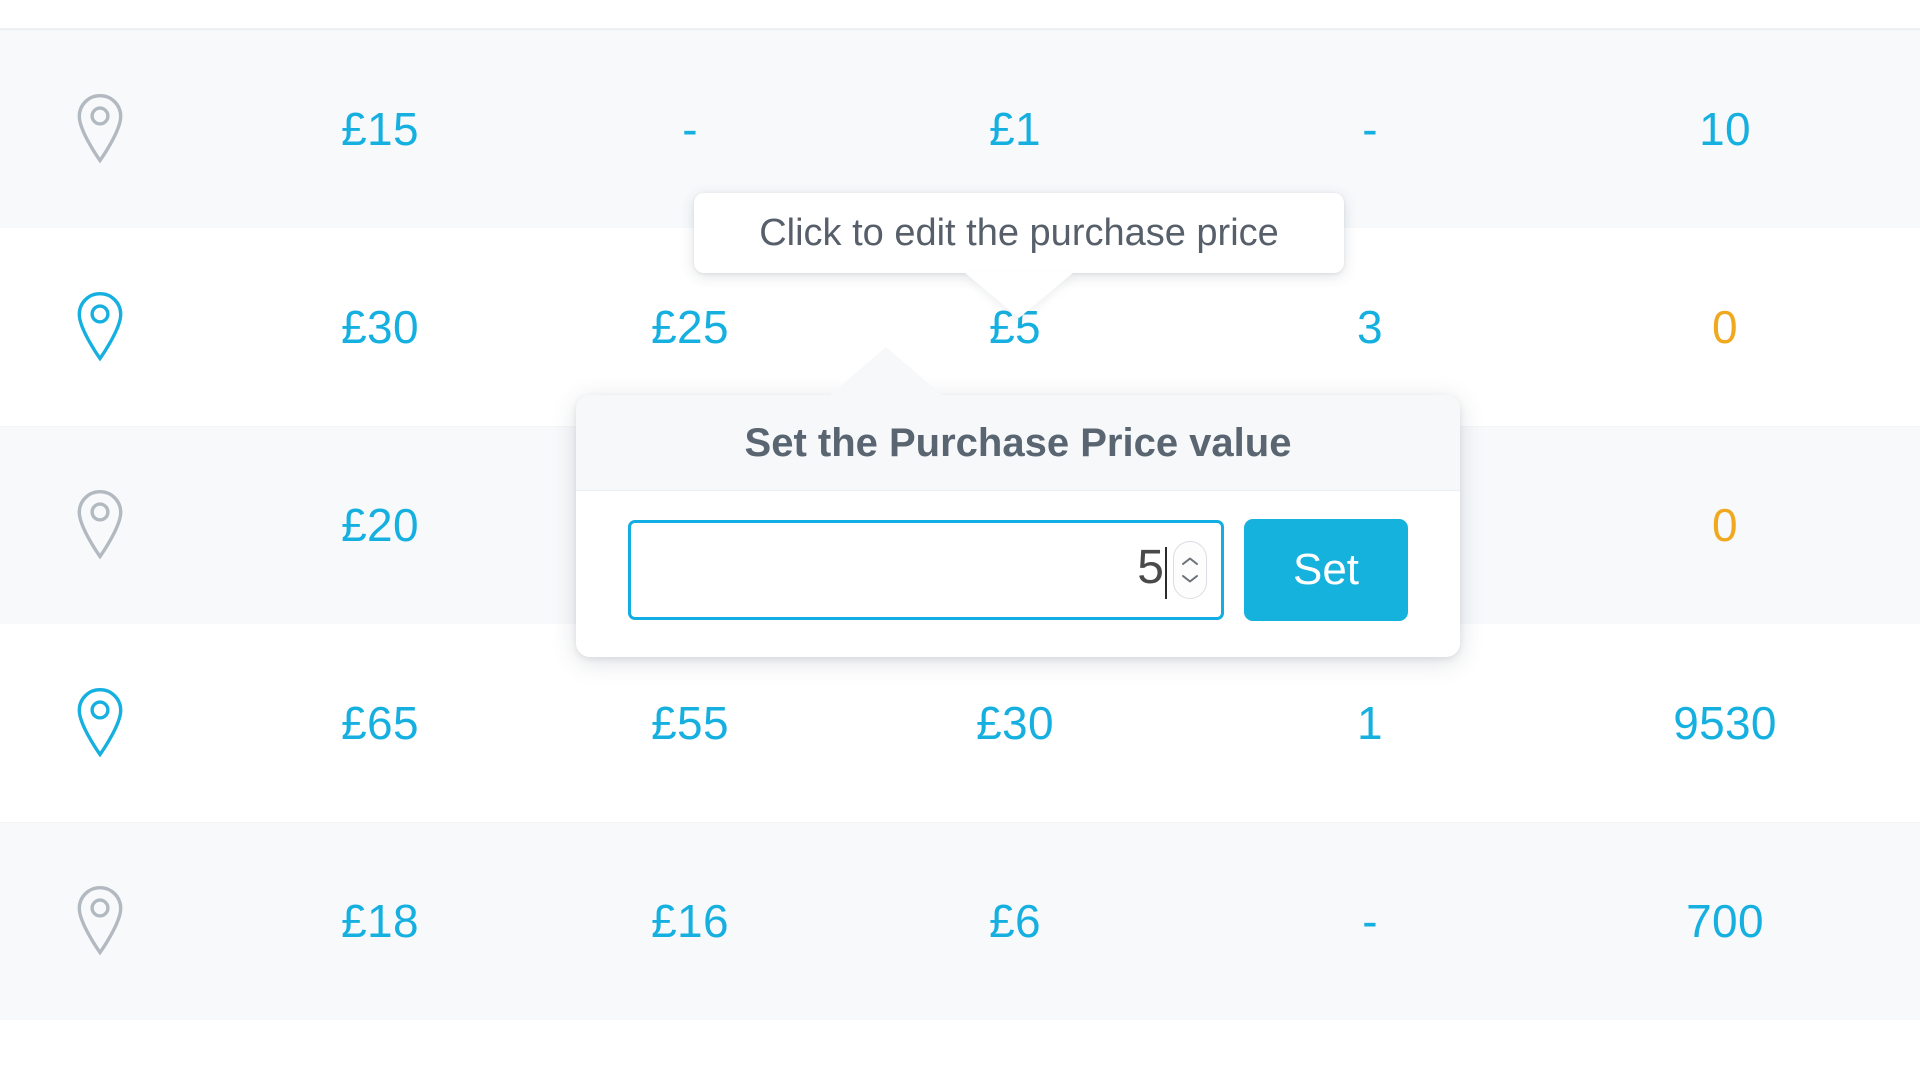 This screenshot has height=1080, width=1920. I want to click on cell-sale-price: £65, so click(380, 723).